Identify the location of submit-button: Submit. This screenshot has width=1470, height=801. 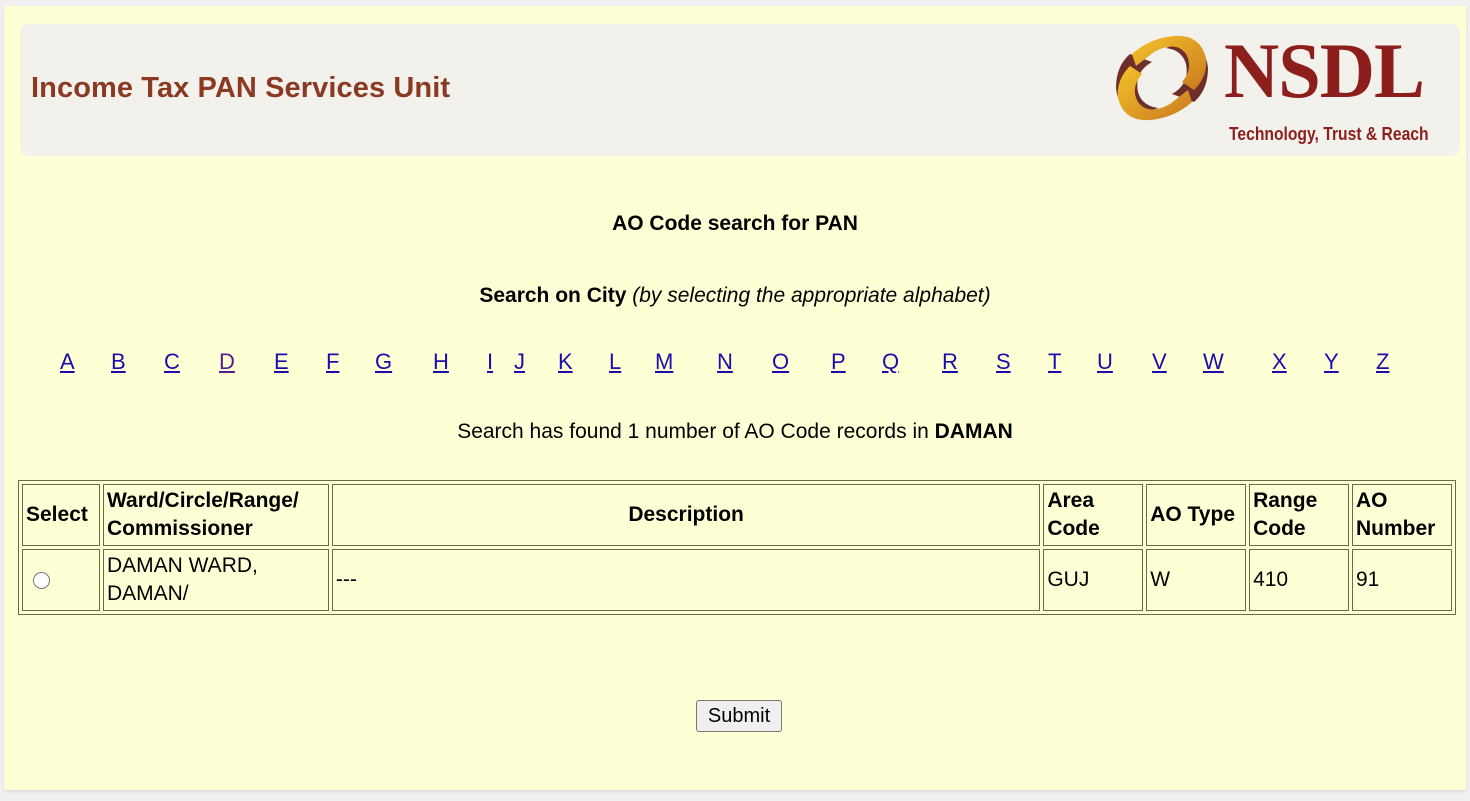
(739, 716).